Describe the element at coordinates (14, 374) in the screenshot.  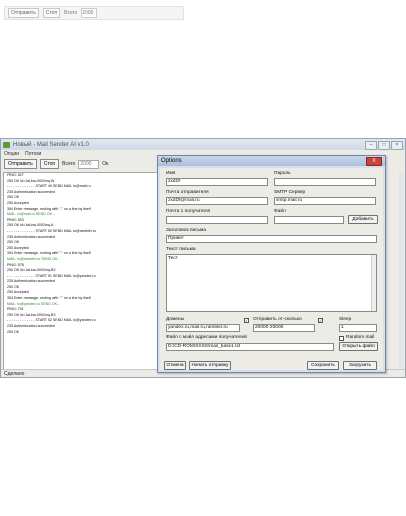
I see `status-text: Сделано` at that location.